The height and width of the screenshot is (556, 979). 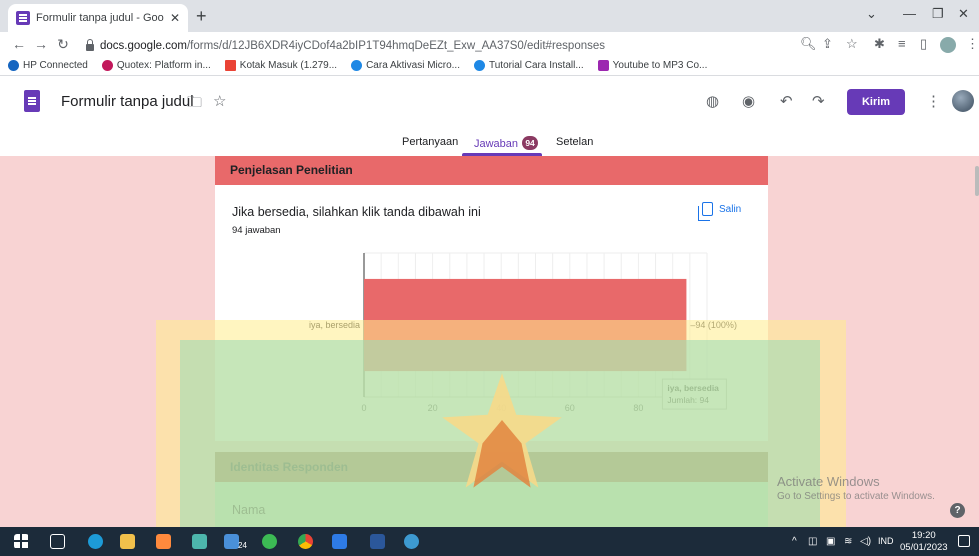 I want to click on send-button: Kirim, so click(x=876, y=102).